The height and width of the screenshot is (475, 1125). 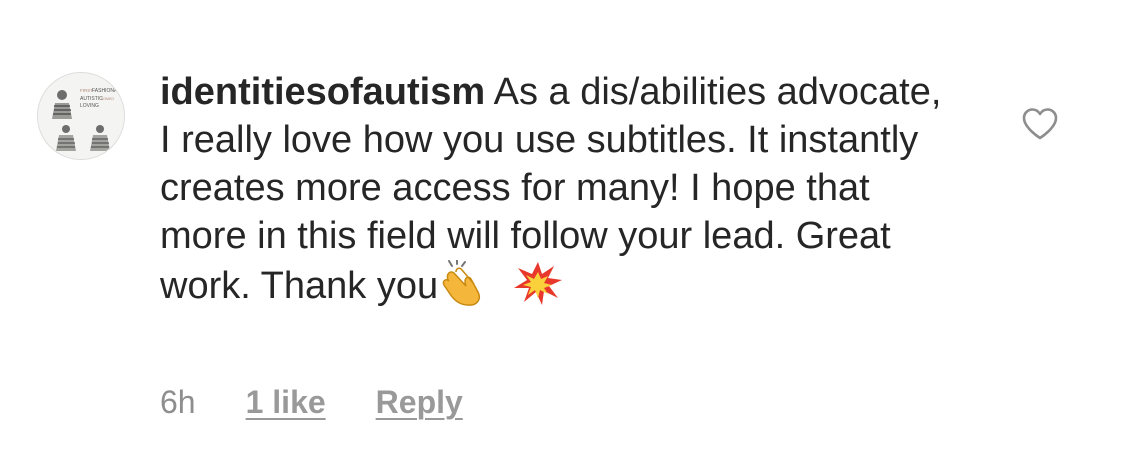 What do you see at coordinates (538, 283) in the screenshot?
I see `collision-emoji` at bounding box center [538, 283].